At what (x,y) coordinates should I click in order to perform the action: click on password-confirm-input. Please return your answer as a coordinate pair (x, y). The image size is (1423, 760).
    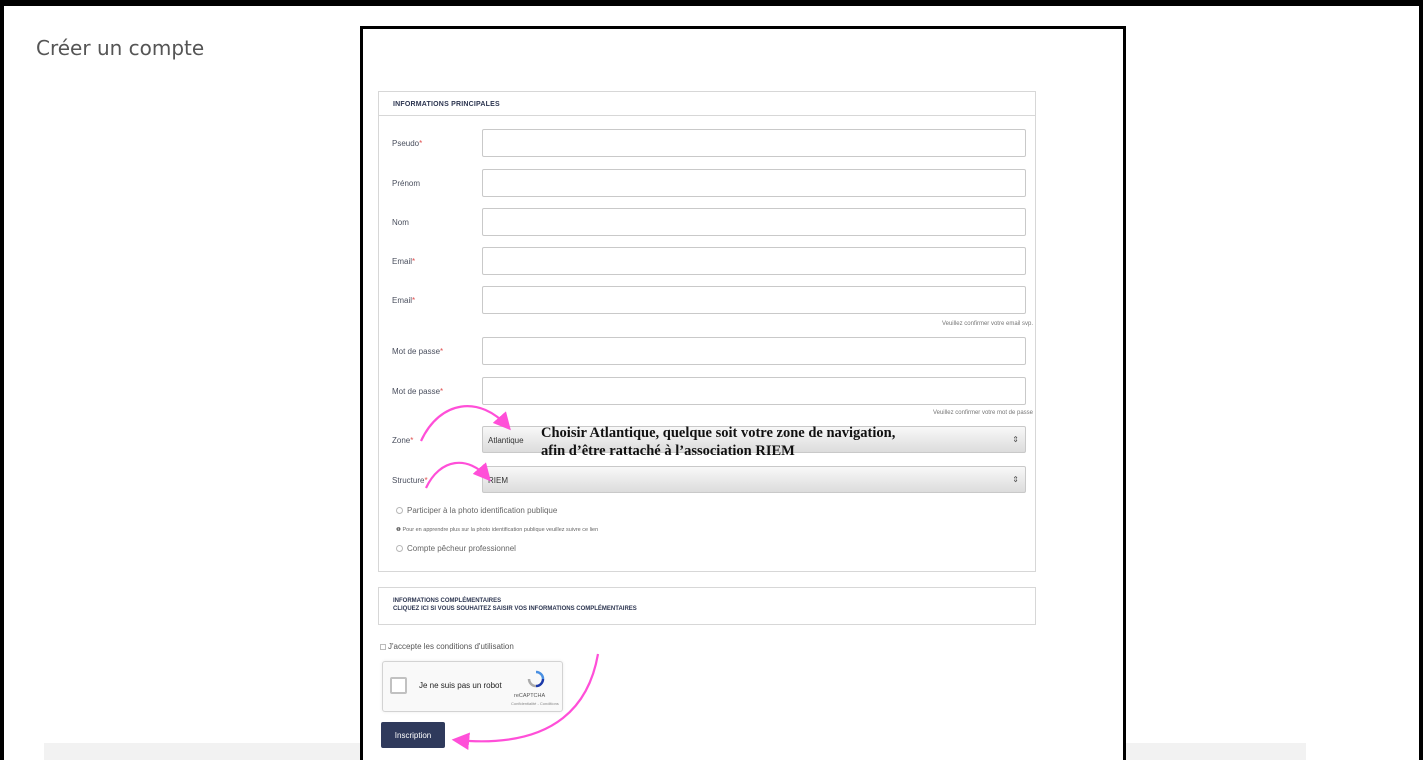
    Looking at the image, I should click on (754, 391).